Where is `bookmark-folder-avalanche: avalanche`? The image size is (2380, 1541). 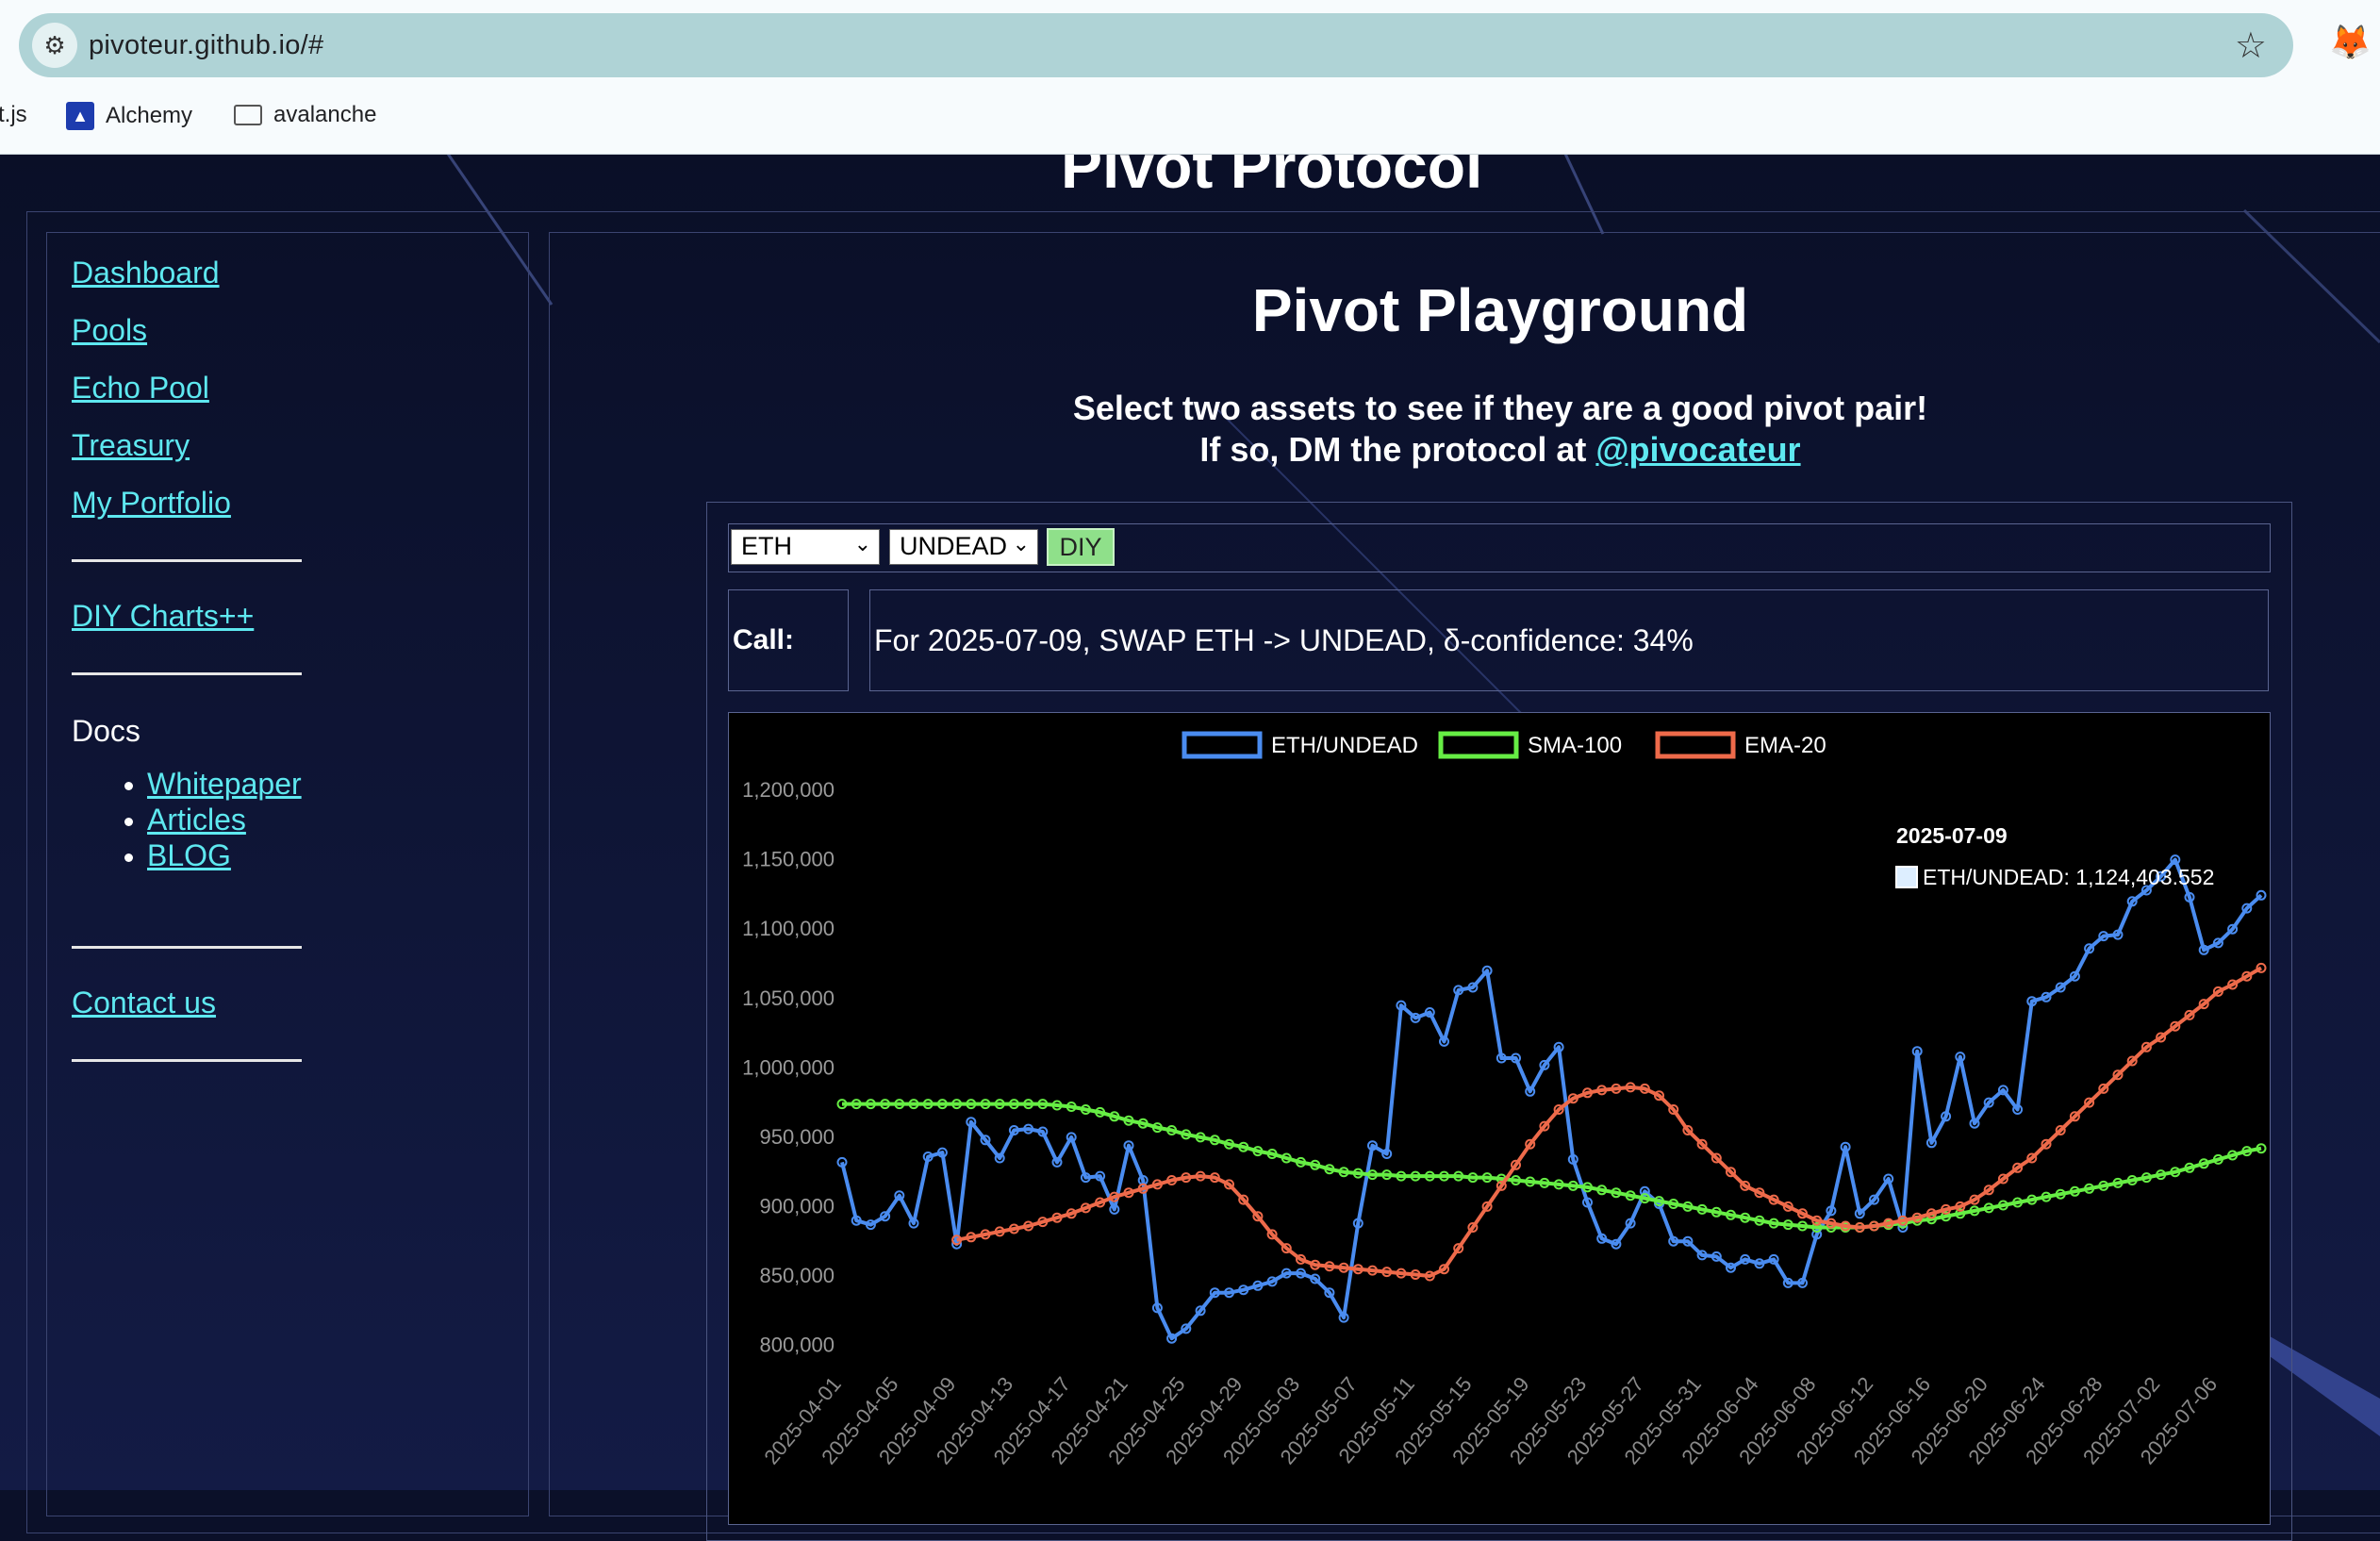 bookmark-folder-avalanche: avalanche is located at coordinates (305, 115).